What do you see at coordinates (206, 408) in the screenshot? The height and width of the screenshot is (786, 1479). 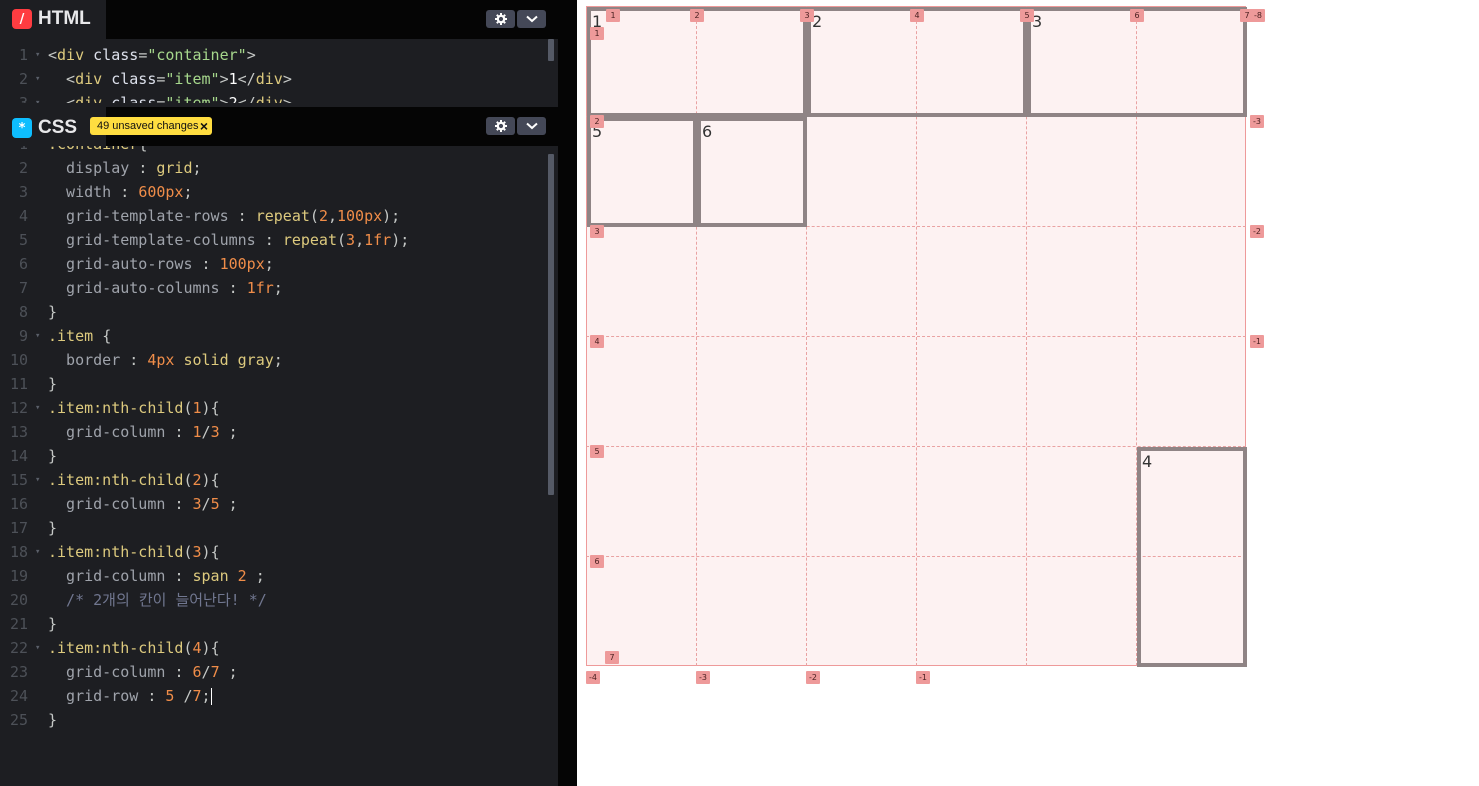 I see `code-token: )` at bounding box center [206, 408].